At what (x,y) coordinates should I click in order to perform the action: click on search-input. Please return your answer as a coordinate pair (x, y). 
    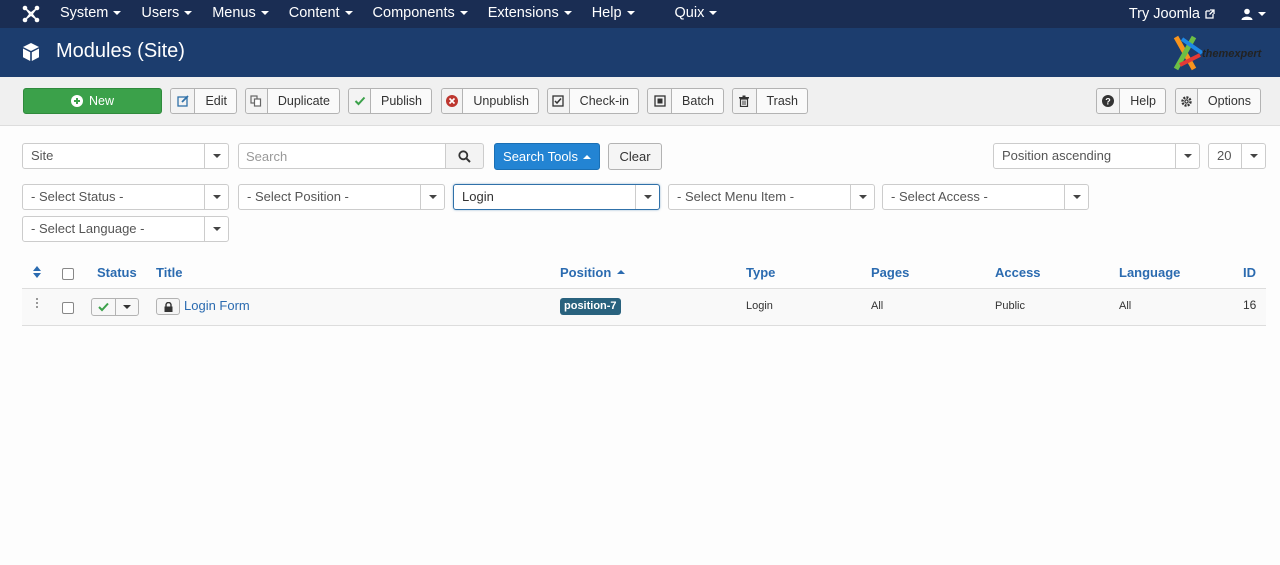
    Looking at the image, I should click on (341, 156).